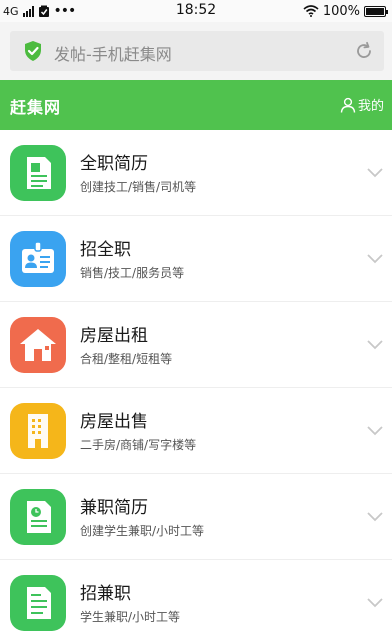 The image size is (392, 643). What do you see at coordinates (341, 11) in the screenshot?
I see `battery-percent: 100%` at bounding box center [341, 11].